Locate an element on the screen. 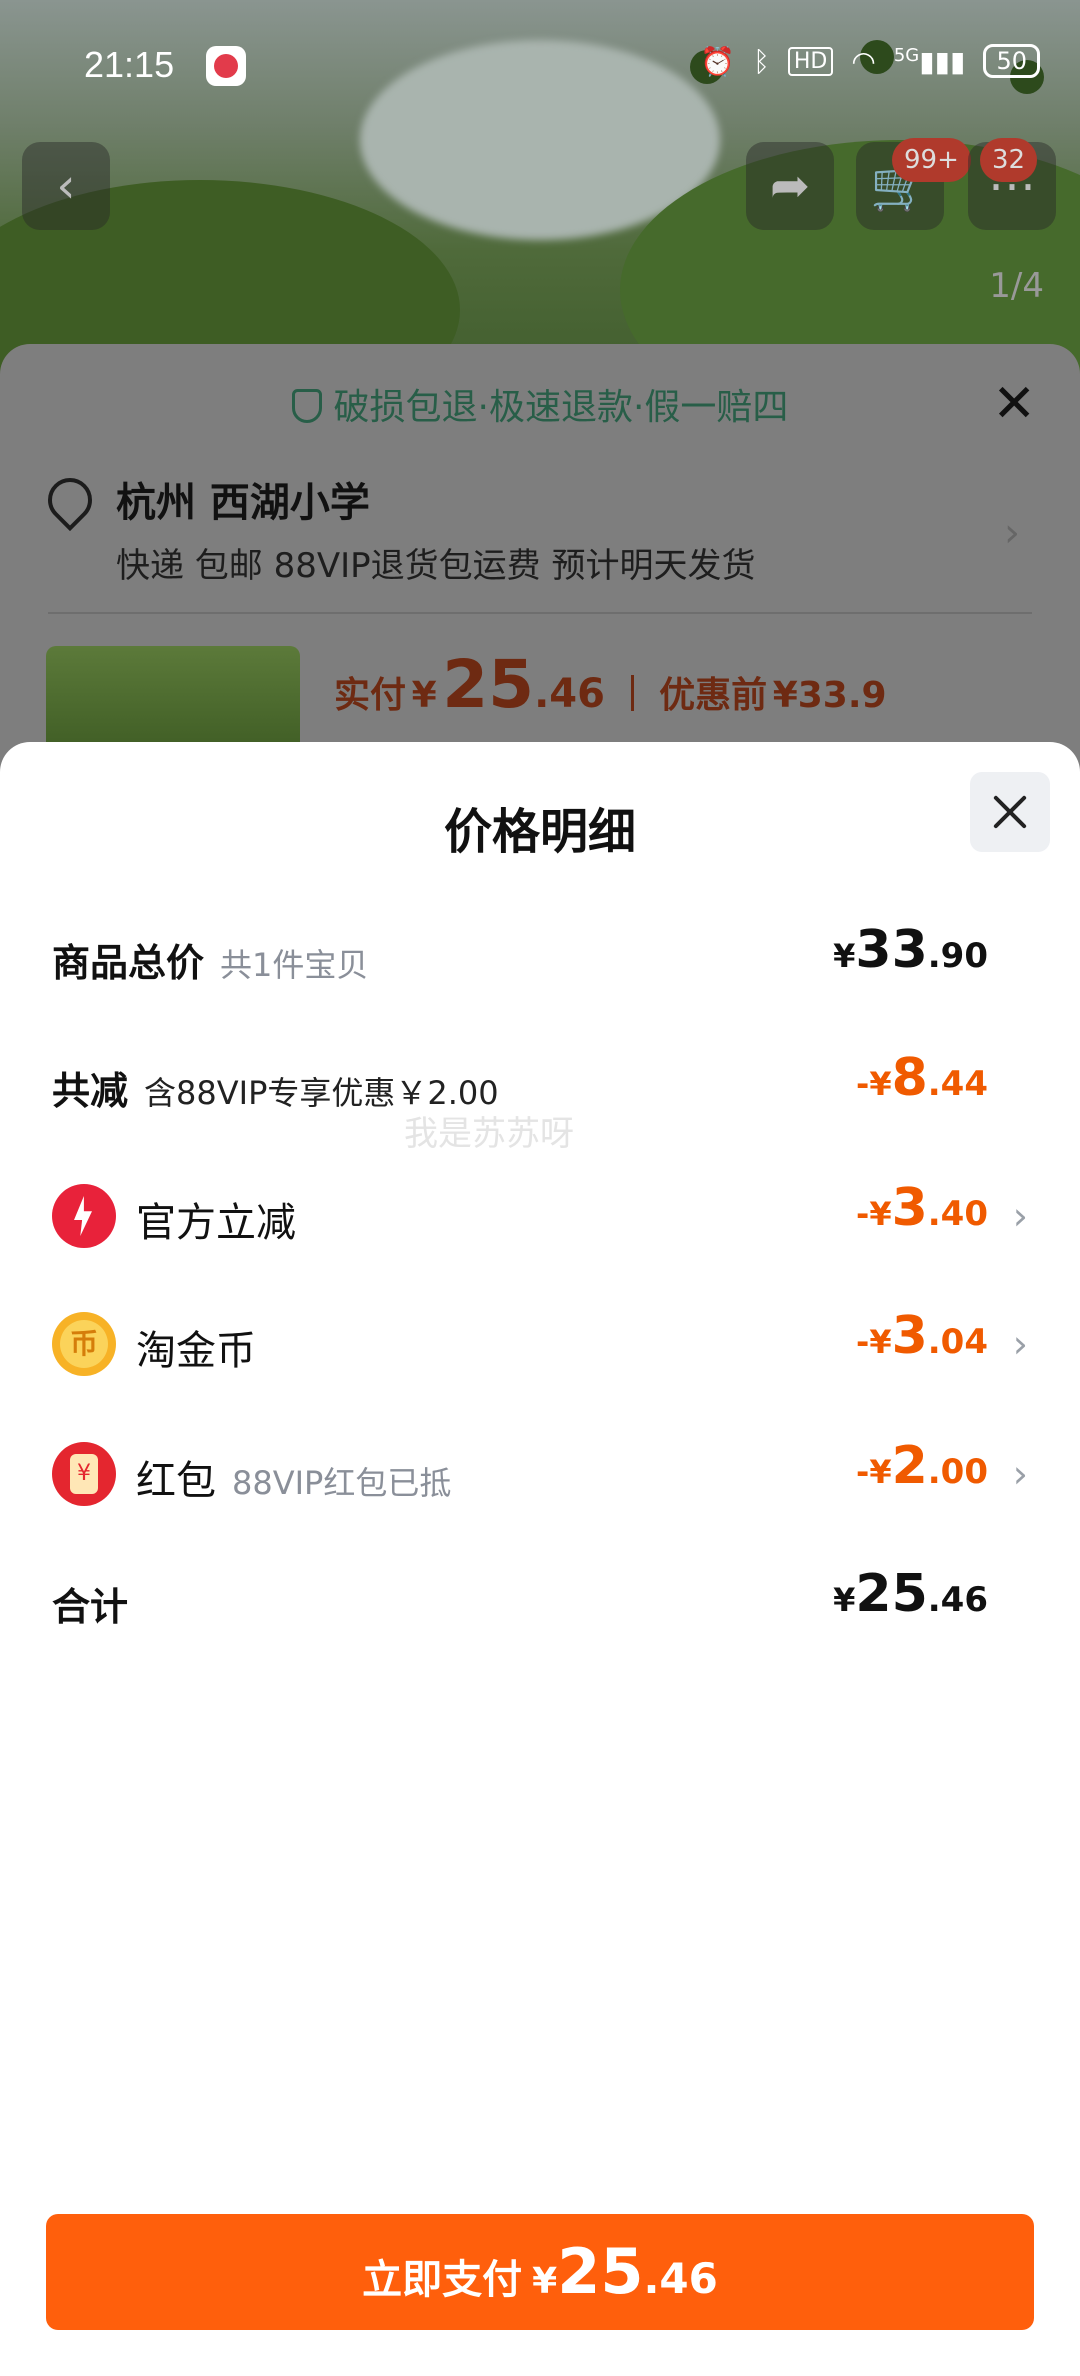 This screenshot has width=1080, height=2376. order-sheet-close-button: ✕ is located at coordinates (1014, 404).